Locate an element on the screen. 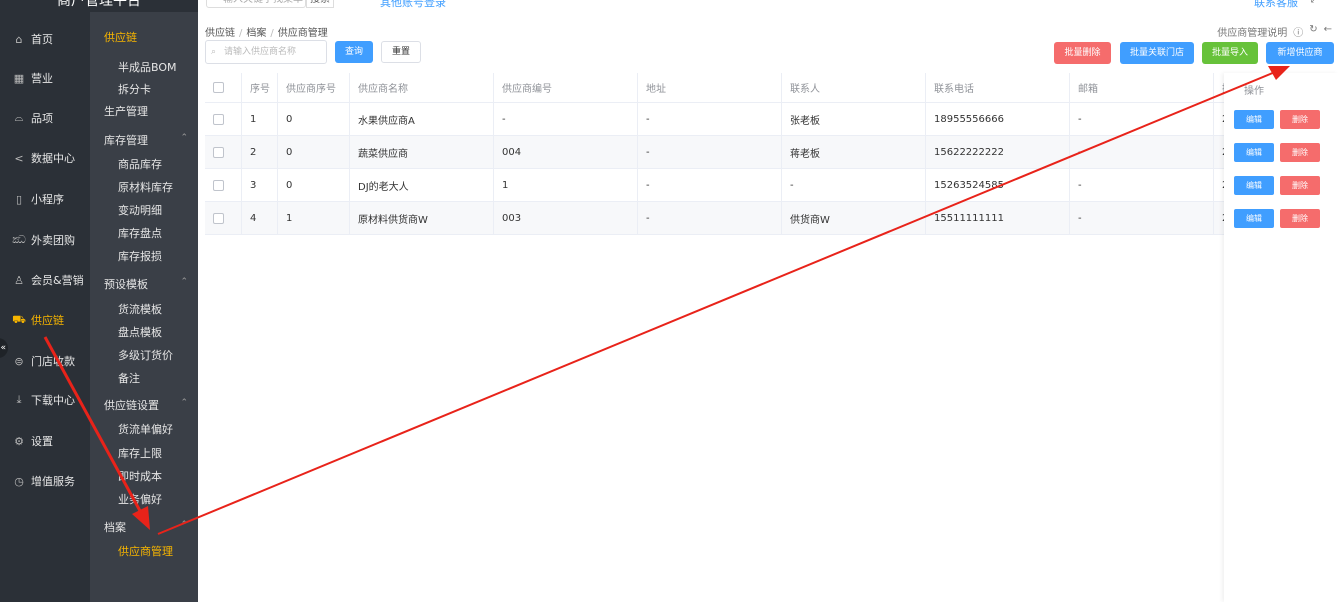 The width and height of the screenshot is (1338, 602). subnav-item: 商品库存 is located at coordinates (140, 164).